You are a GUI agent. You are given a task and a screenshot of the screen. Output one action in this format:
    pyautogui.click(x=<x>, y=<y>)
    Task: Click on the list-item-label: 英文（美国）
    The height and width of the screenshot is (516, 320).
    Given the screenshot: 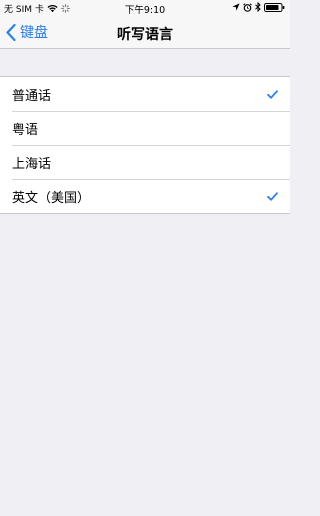 What is the action you would take?
    pyautogui.click(x=51, y=198)
    